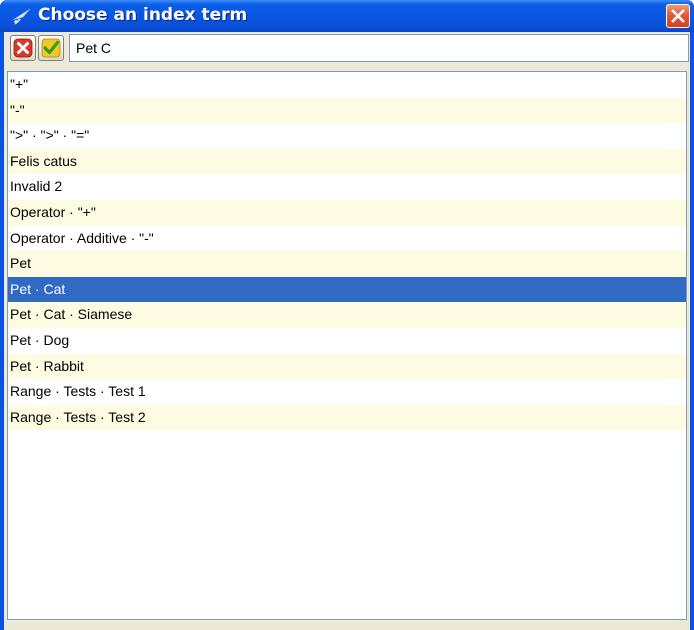 The width and height of the screenshot is (694, 630). I want to click on close-icon, so click(678, 16).